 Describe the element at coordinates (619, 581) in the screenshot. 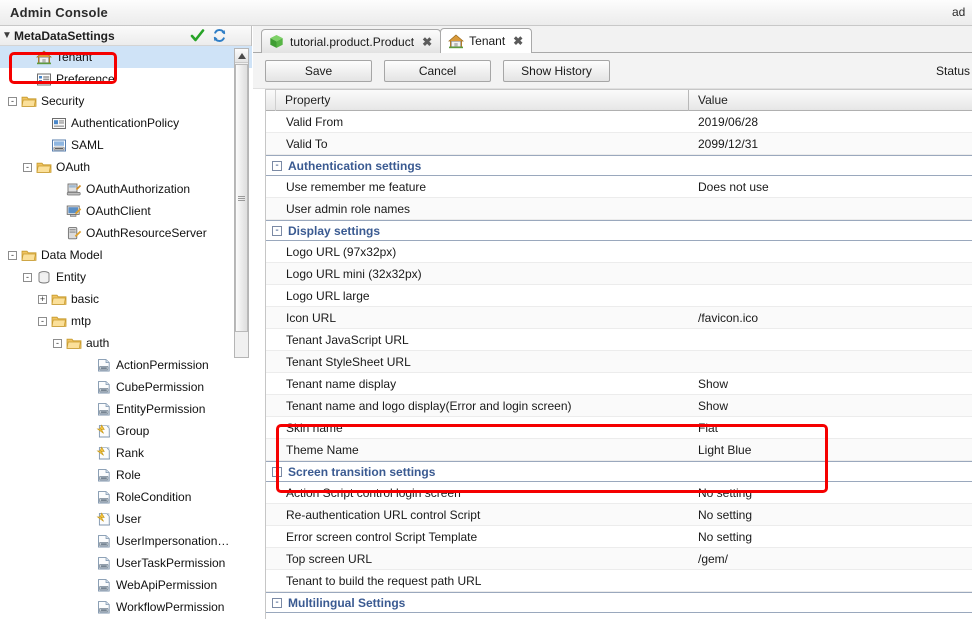

I see `table-row: Tenant to build the request path URL` at that location.